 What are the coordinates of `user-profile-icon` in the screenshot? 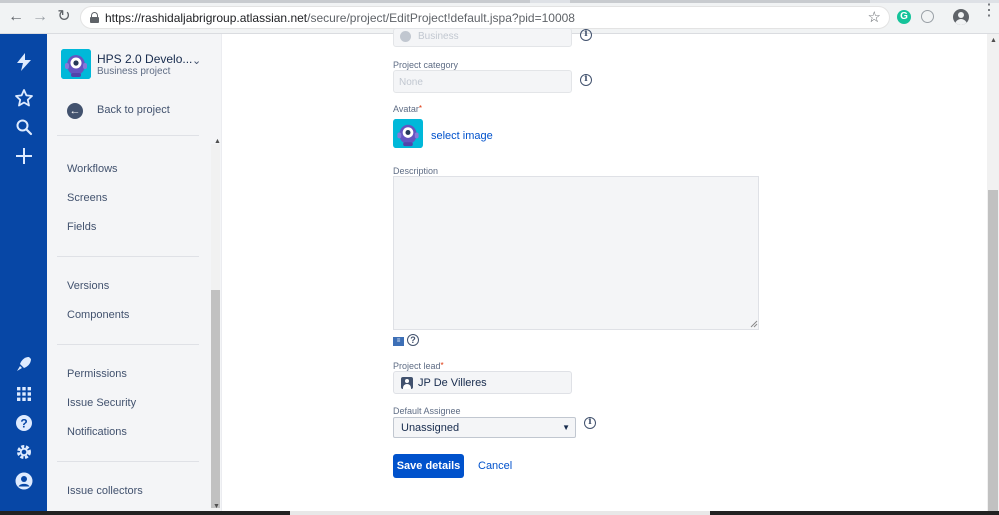 It's located at (23, 482).